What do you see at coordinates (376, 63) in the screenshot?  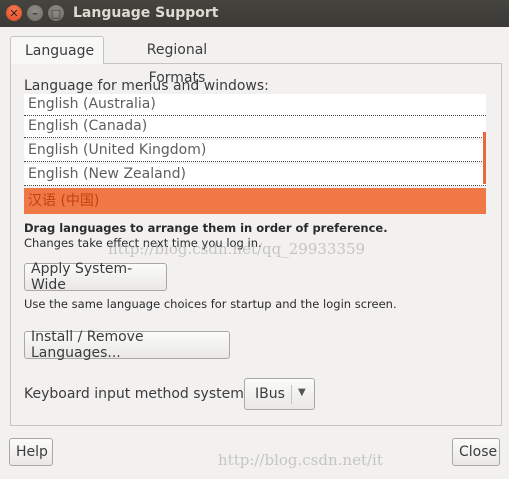 I see `tab-divider` at bounding box center [376, 63].